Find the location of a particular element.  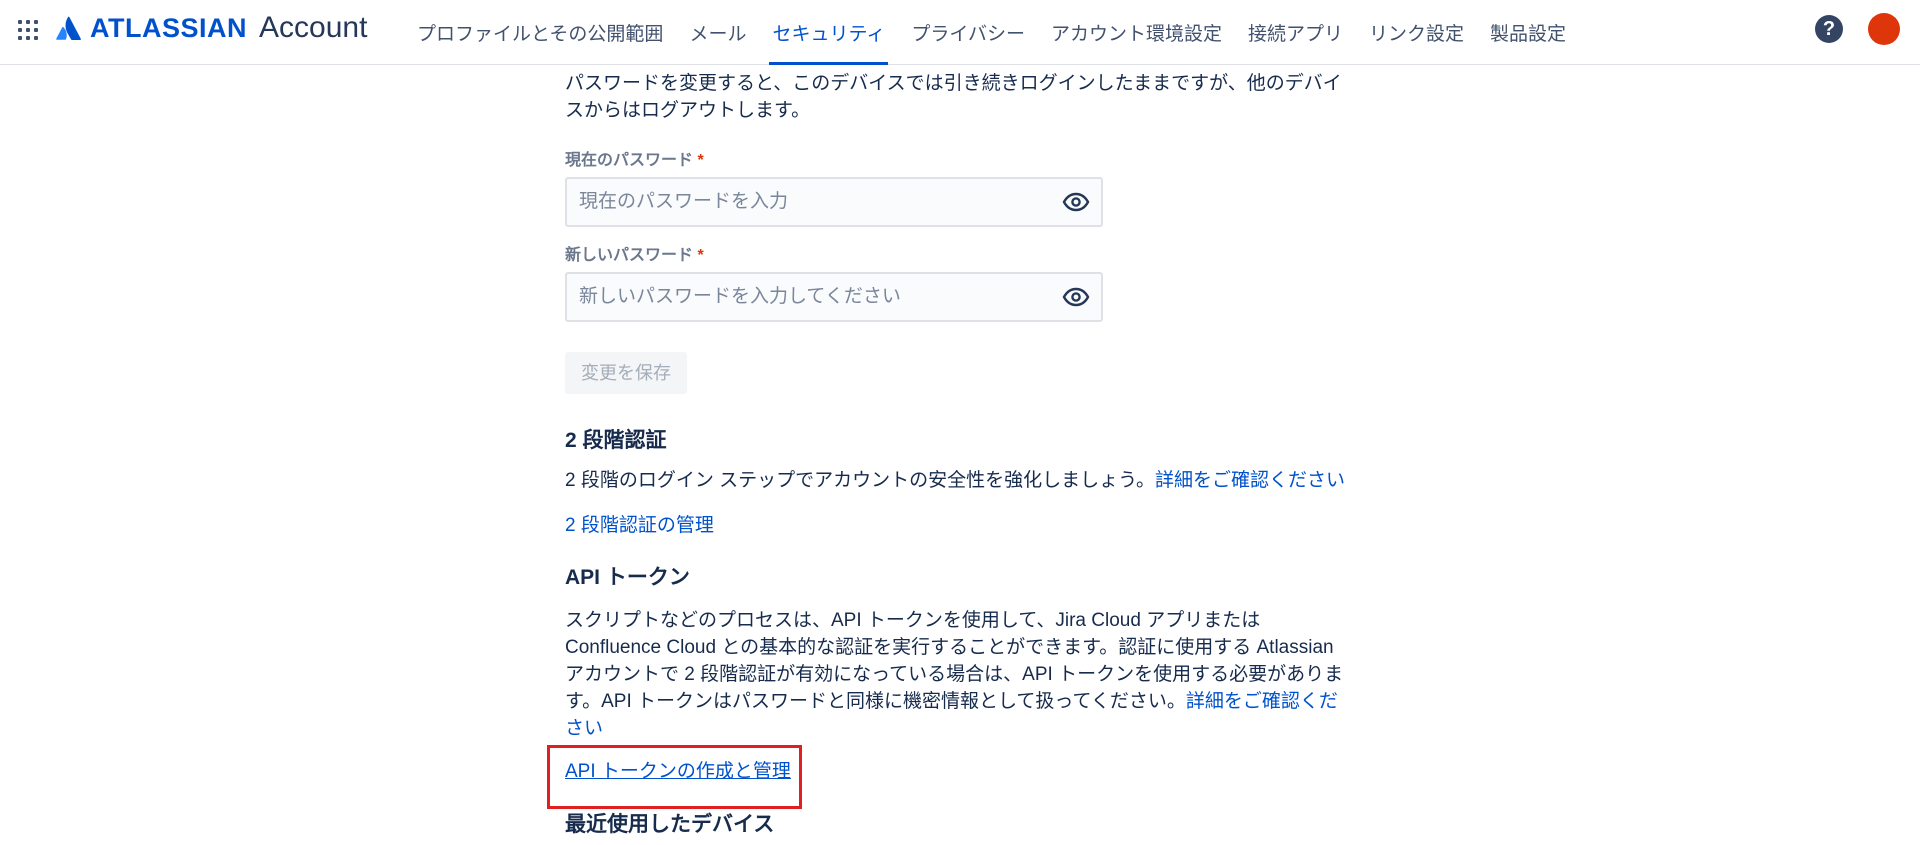

tab-product-settings: 製品設定 is located at coordinates (1528, 32).